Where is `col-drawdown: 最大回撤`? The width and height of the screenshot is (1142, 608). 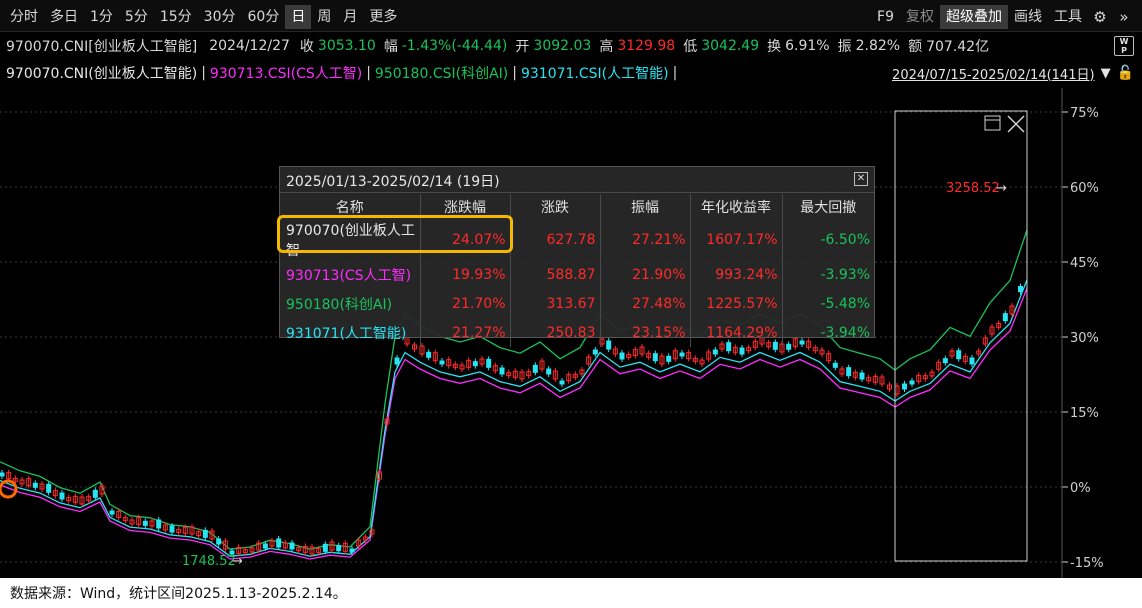 col-drawdown: 最大回撤 is located at coordinates (828, 207).